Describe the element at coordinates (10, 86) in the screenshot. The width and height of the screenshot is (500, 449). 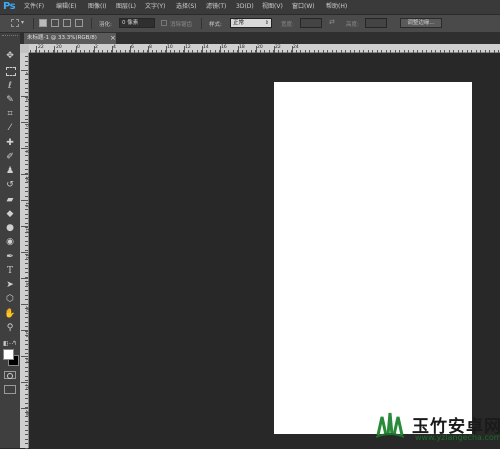
I see `lasso-icon: ℓ` at that location.